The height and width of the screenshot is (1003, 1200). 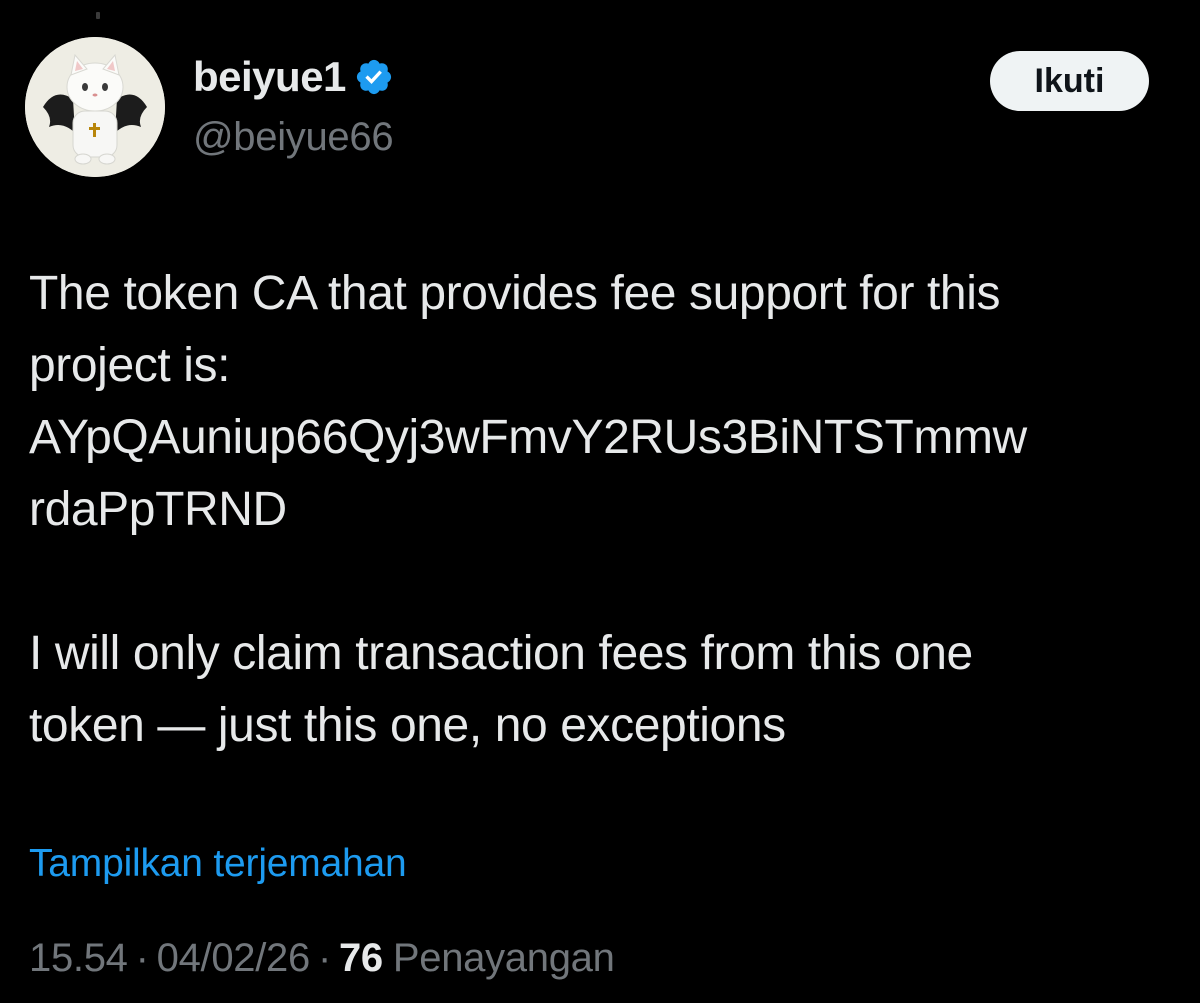 What do you see at coordinates (1069, 81) in the screenshot?
I see `follow-button: Ikuti` at bounding box center [1069, 81].